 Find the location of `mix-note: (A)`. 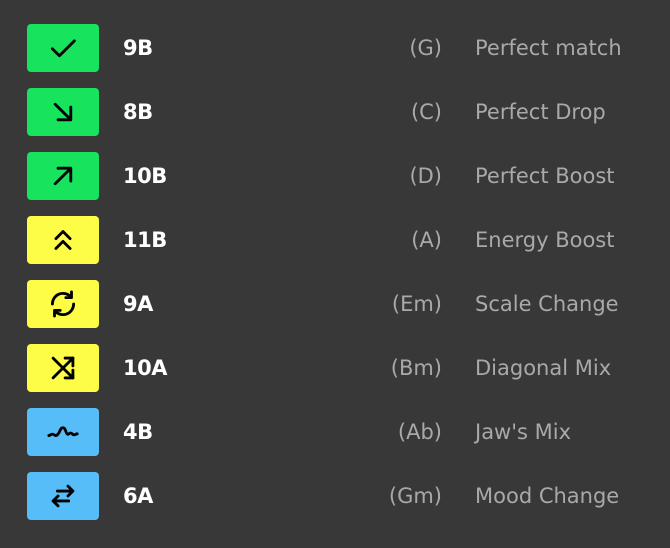

mix-note: (A) is located at coordinates (426, 240).